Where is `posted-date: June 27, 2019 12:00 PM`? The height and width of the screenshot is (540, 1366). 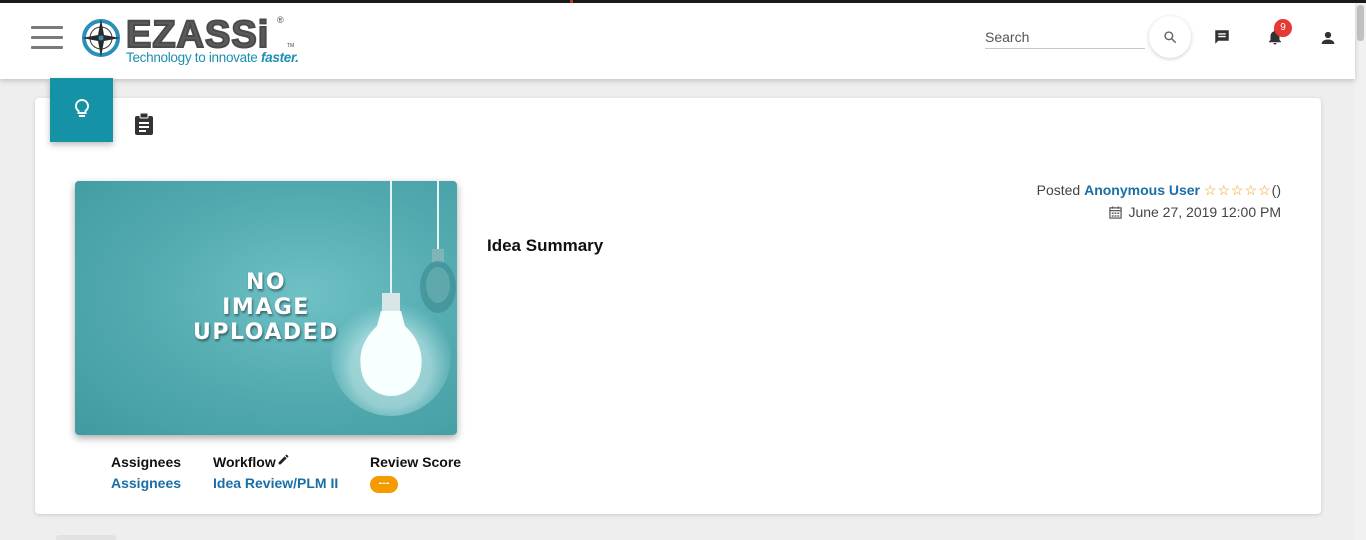
posted-date: June 27, 2019 12:00 PM is located at coordinates (1140, 212).